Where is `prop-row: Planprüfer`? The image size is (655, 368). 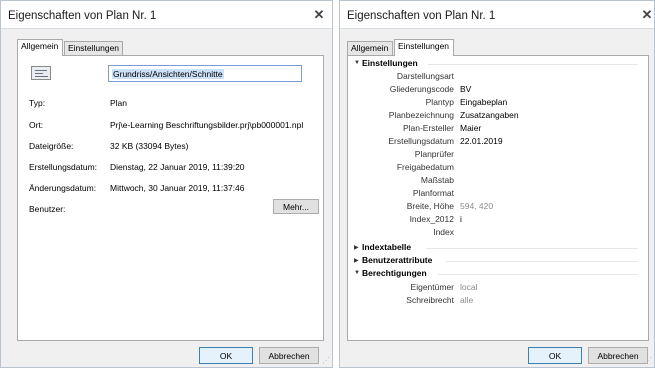
prop-row: Planprüfer is located at coordinates (498, 155).